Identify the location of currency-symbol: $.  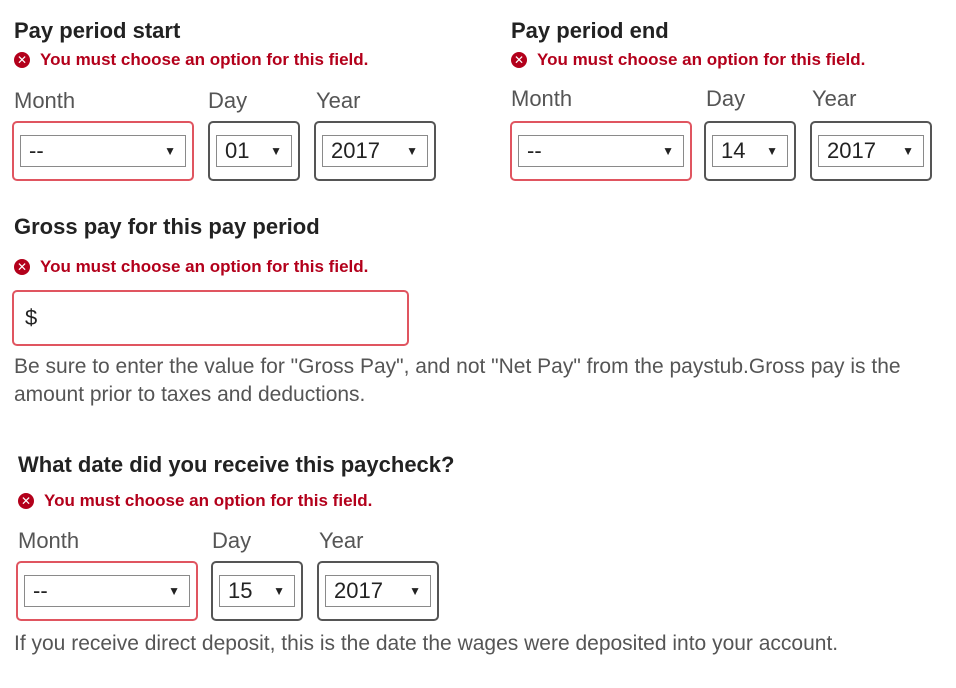
(31, 317).